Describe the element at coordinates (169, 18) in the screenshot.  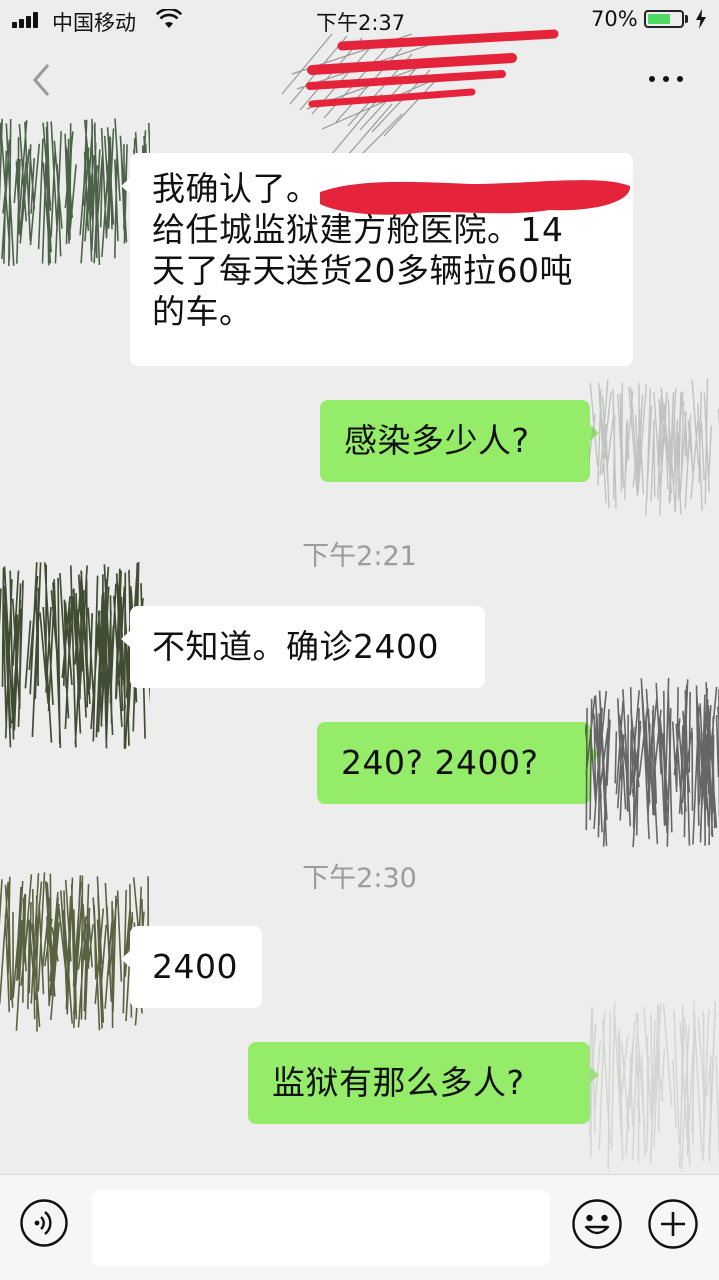
I see `wifi-icon` at that location.